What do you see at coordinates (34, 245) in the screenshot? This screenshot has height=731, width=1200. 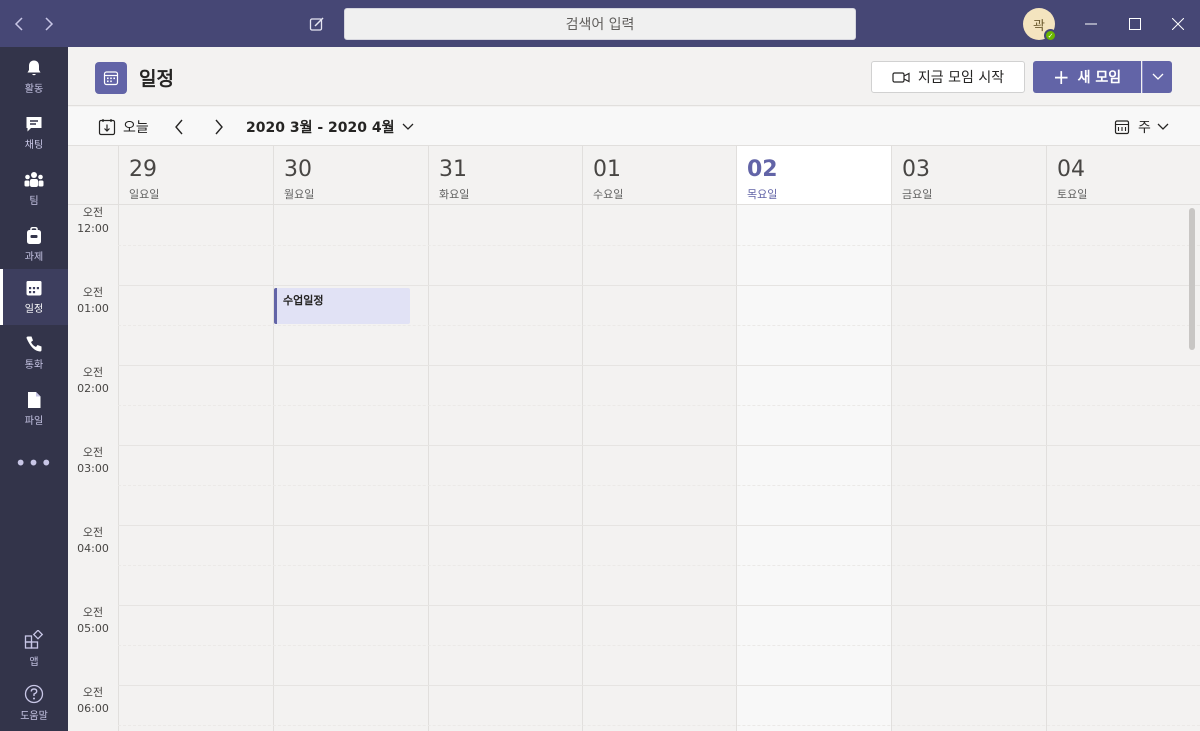 I see `rail-item-assignments: 과제` at bounding box center [34, 245].